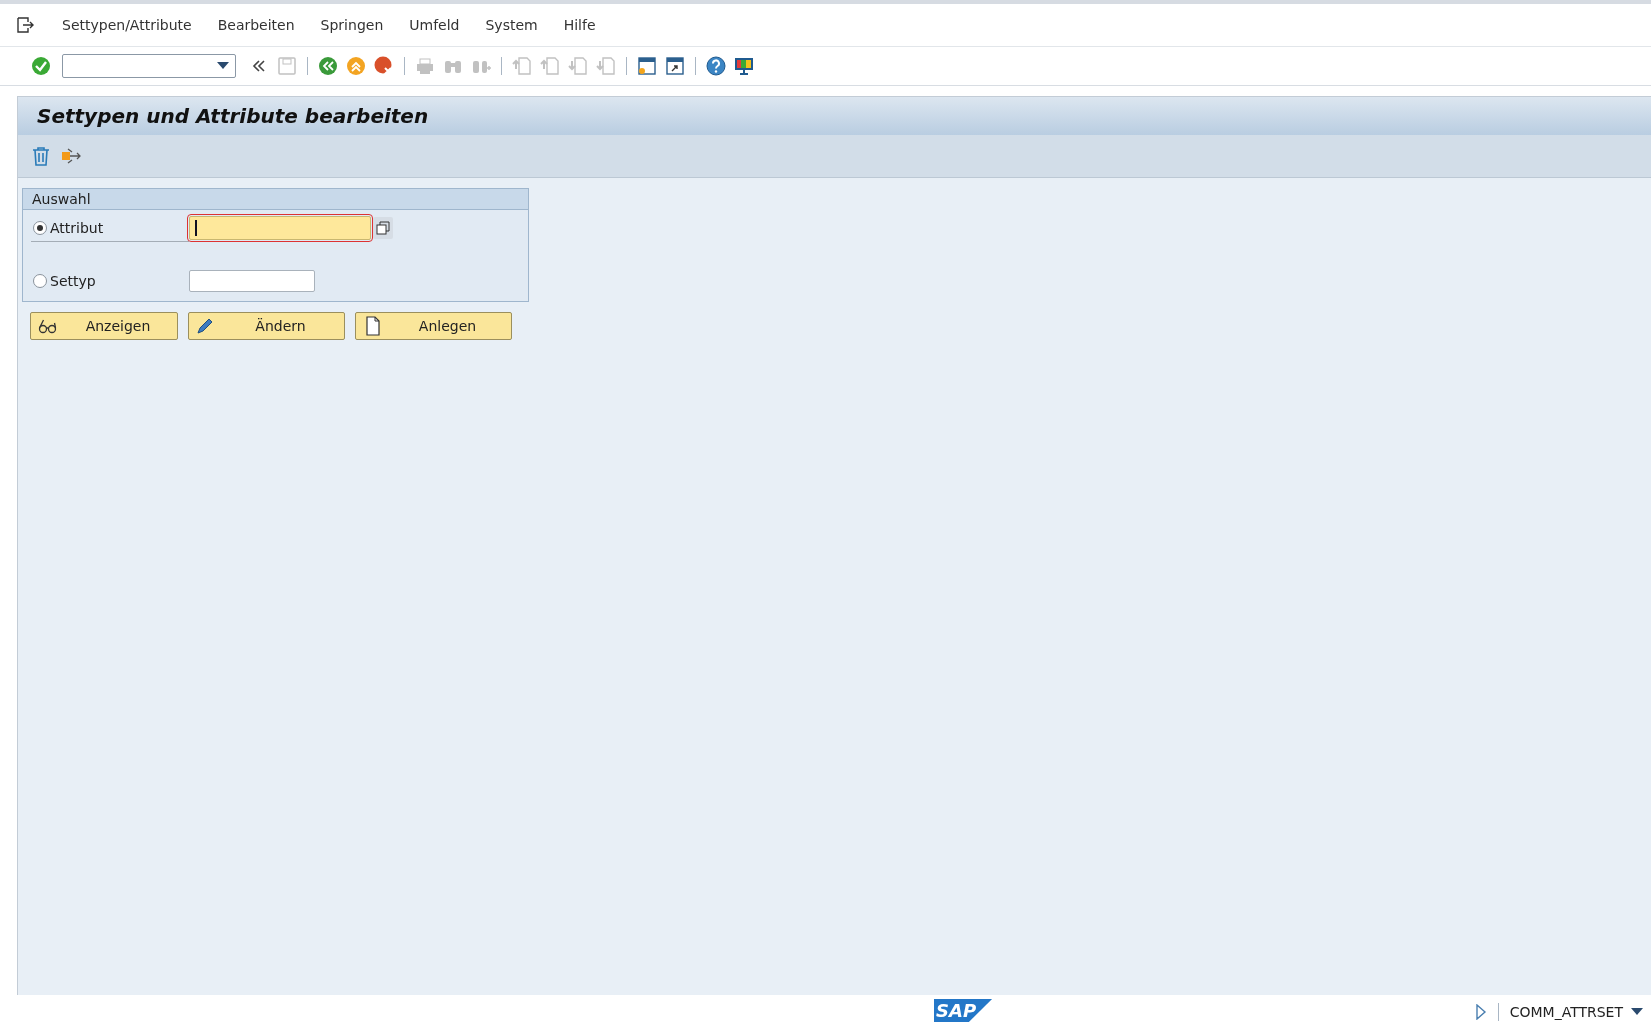  I want to click on menu-item: System, so click(511, 25).